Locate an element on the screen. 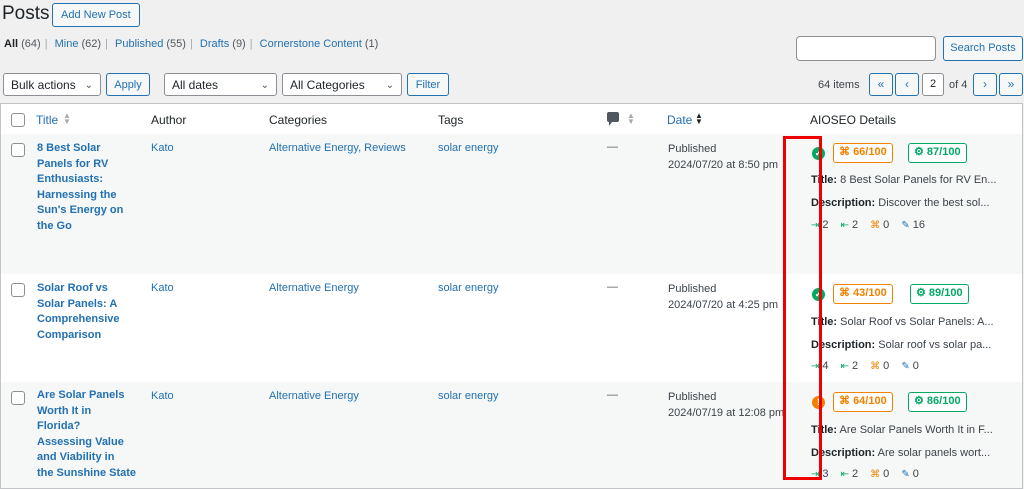 The width and height of the screenshot is (1024, 489). seo-score-badge: ⌘ 66/100 is located at coordinates (863, 153).